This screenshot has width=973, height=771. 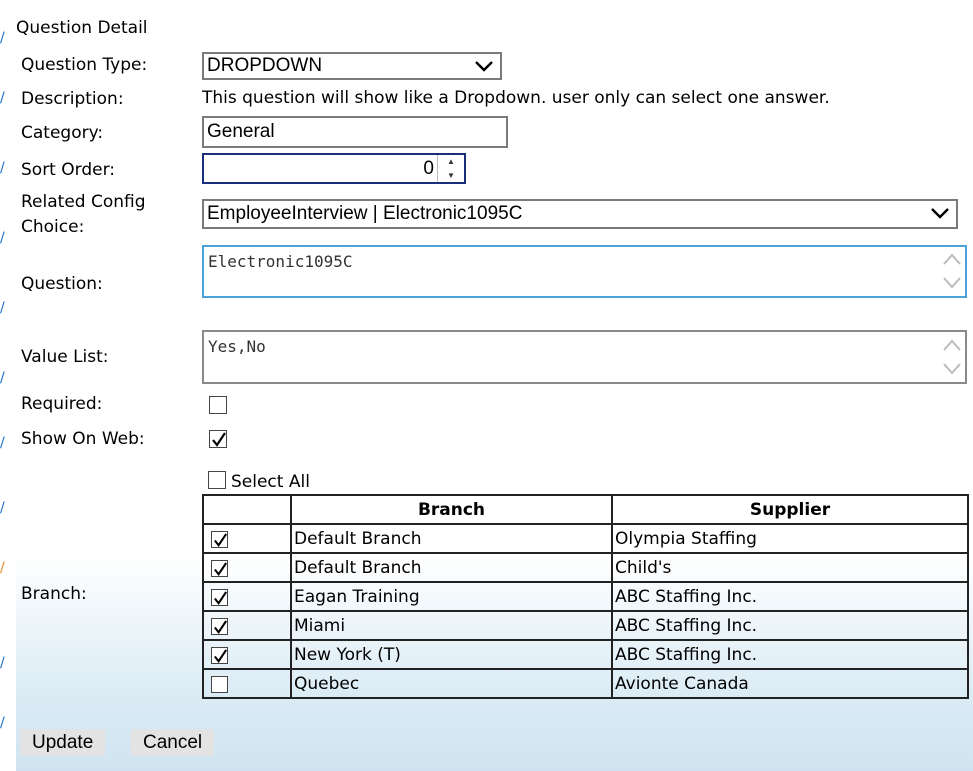 What do you see at coordinates (334, 168) in the screenshot?
I see `sort-order-stepper: 0 ▲ ▼` at bounding box center [334, 168].